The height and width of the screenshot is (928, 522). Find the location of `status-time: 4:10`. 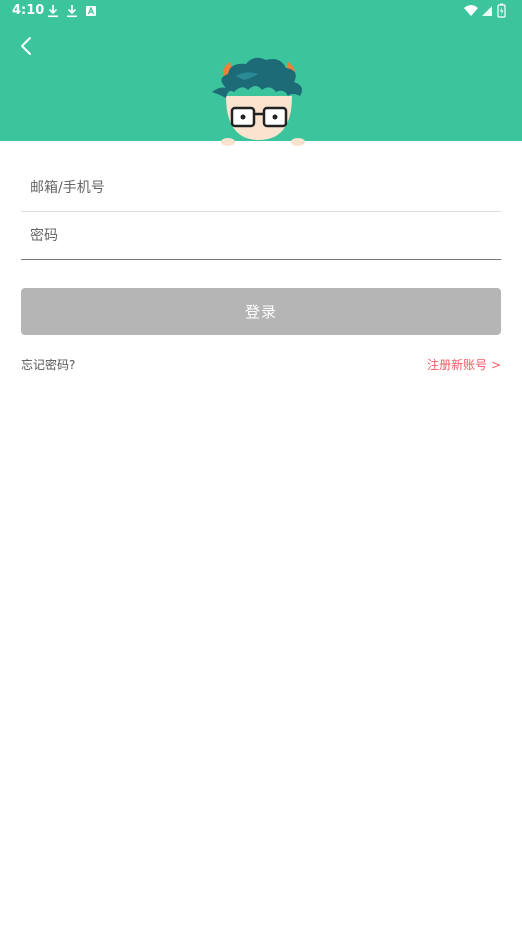

status-time: 4:10 is located at coordinates (28, 10).